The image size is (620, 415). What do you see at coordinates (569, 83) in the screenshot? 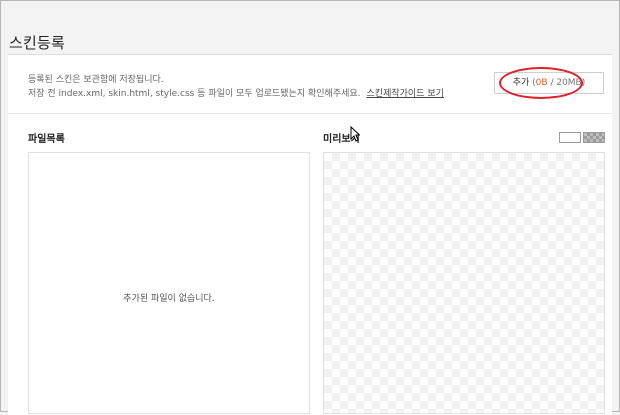
I see `size-limit: 20MB` at bounding box center [569, 83].